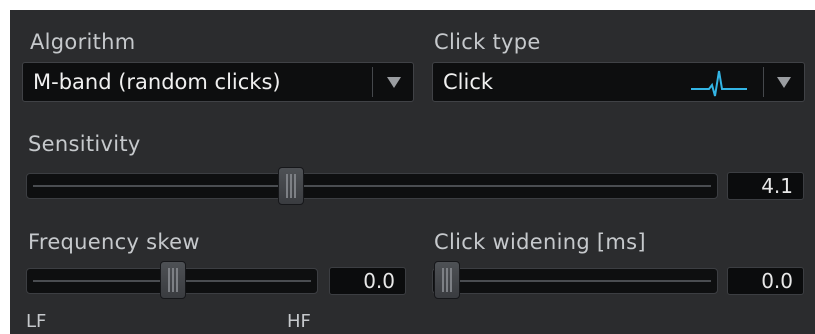 This screenshot has height=334, width=815. I want to click on click-widening-label: Click widening [ms], so click(540, 242).